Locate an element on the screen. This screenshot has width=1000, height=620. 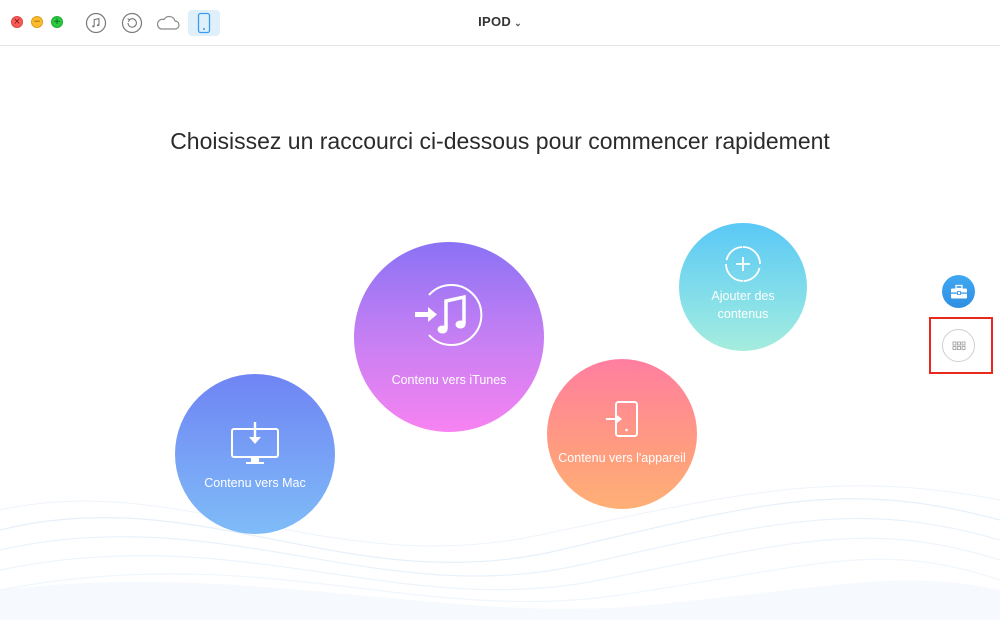
minimize-icon: − is located at coordinates (37, 22).